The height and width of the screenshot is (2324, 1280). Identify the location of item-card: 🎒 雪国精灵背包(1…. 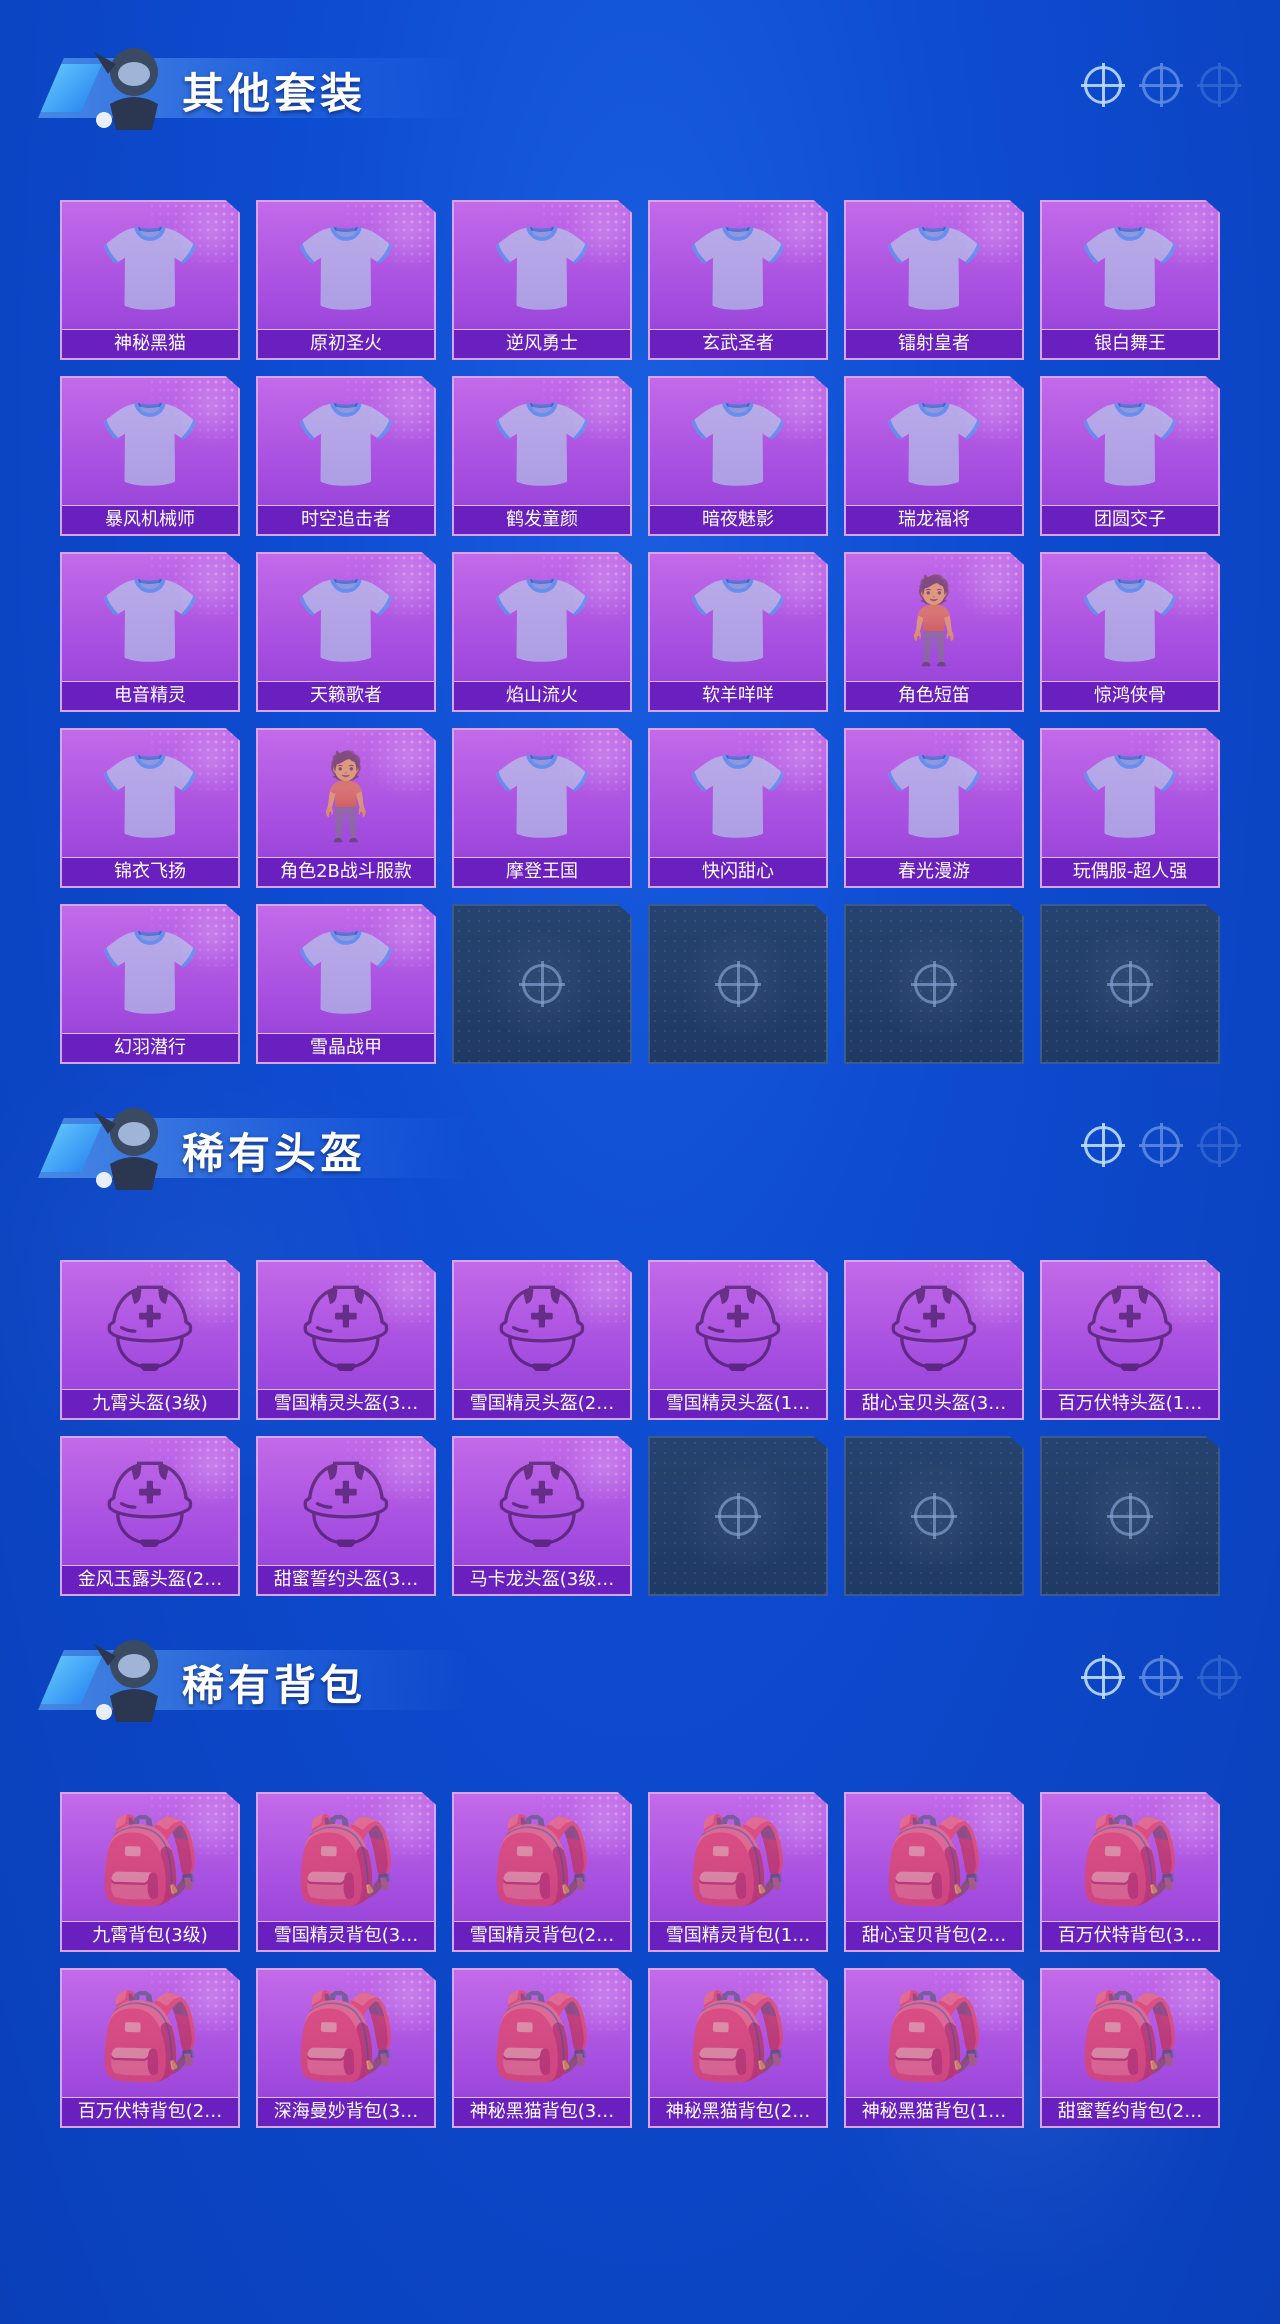
(738, 1872).